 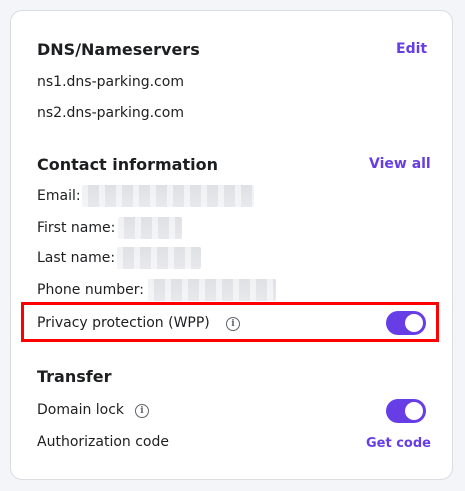 I want to click on email-label: Email:, so click(x=59, y=196).